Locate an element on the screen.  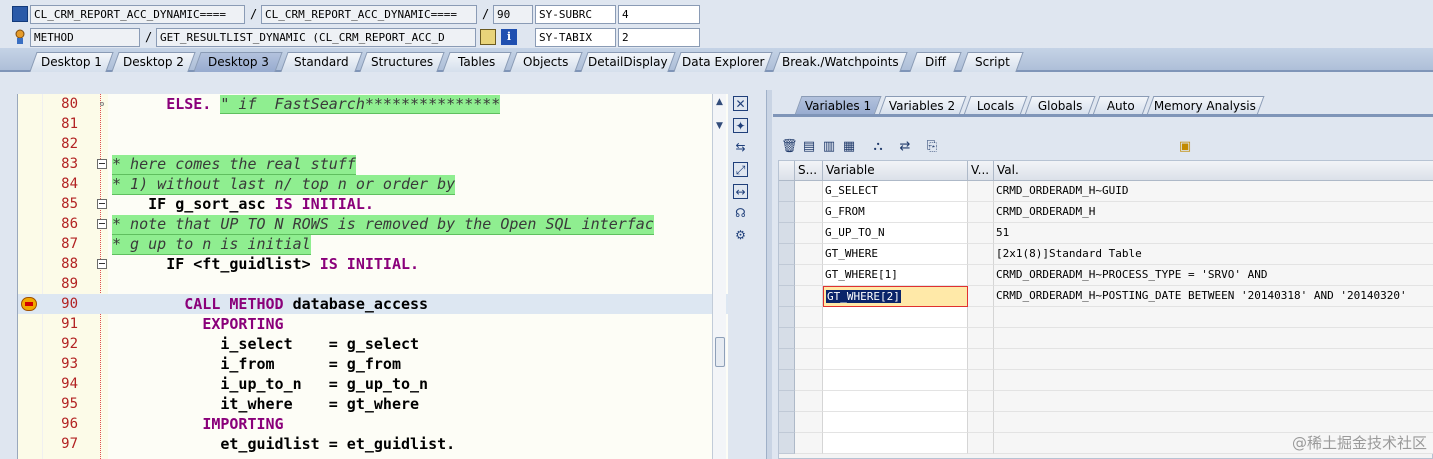
tab-detaildisplay: DetailDisplay is located at coordinates (628, 62).